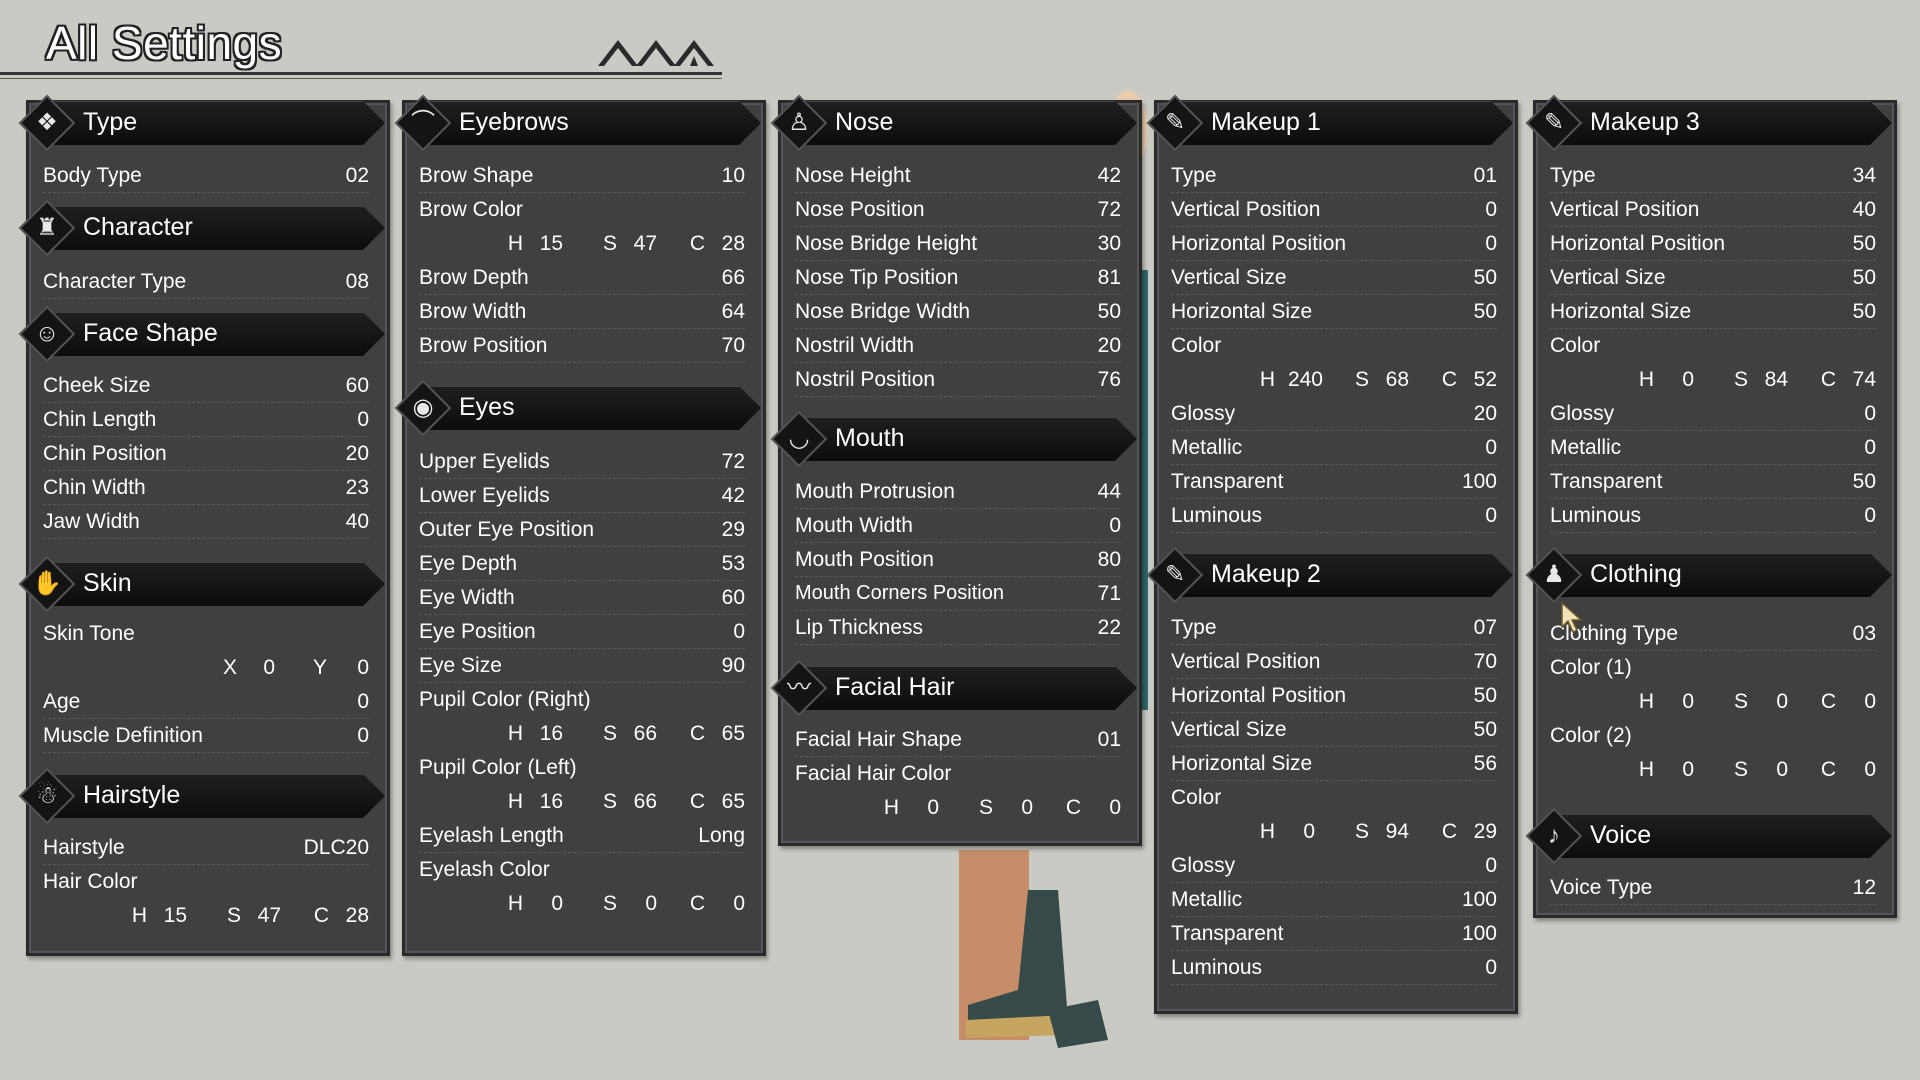 This screenshot has height=1080, width=1920. What do you see at coordinates (206, 882) in the screenshot?
I see `setting-row-hair-color: Hair Color` at bounding box center [206, 882].